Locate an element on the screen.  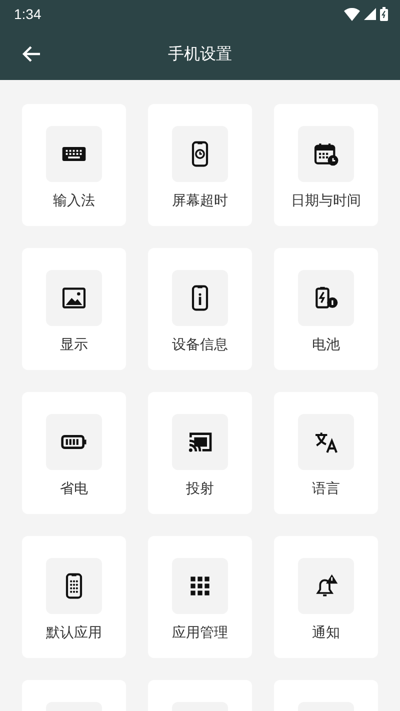
settings-label: 通知 is located at coordinates (326, 633).